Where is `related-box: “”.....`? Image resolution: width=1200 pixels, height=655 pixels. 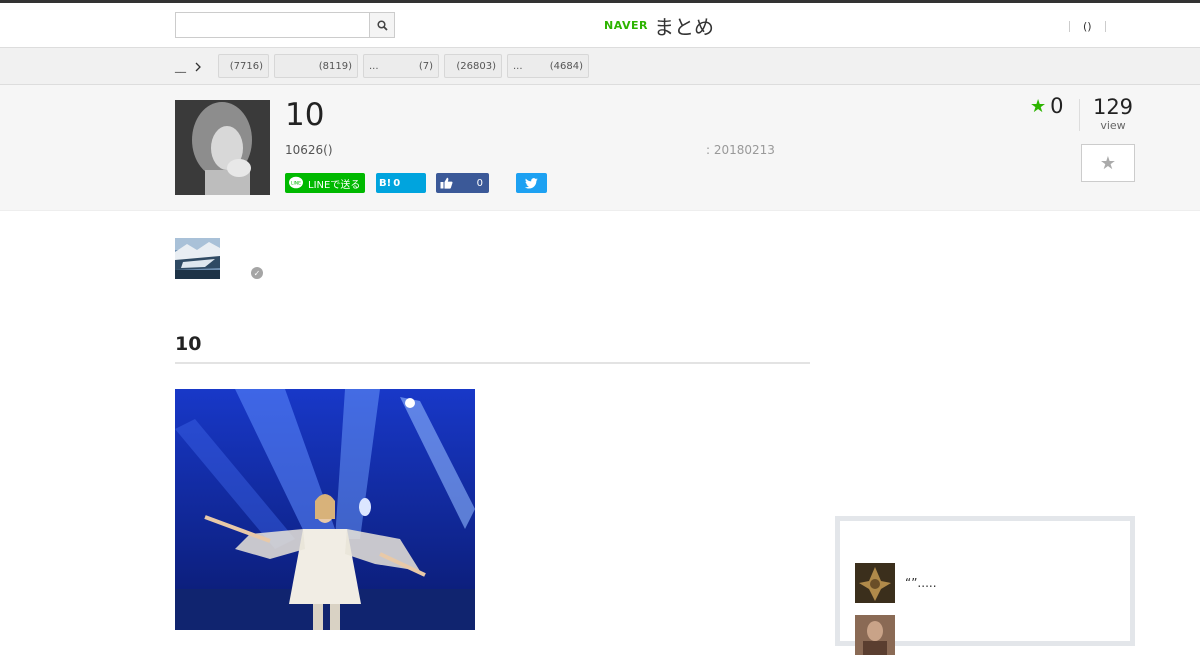
related-box: “”..... is located at coordinates (985, 585).